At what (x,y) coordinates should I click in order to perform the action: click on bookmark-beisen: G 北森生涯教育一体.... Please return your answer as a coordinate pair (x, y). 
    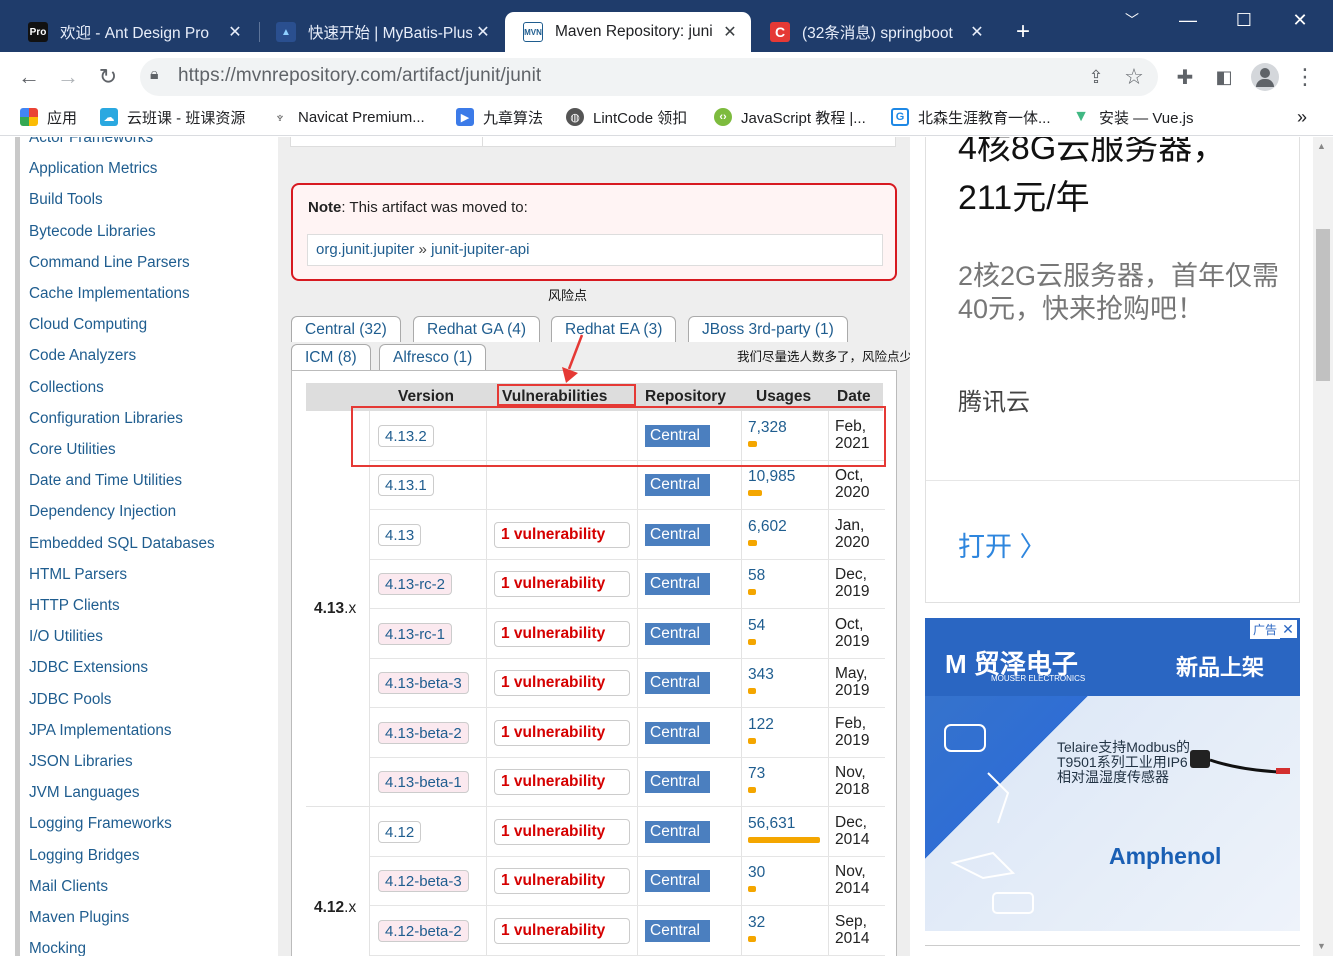
    Looking at the image, I should click on (971, 117).